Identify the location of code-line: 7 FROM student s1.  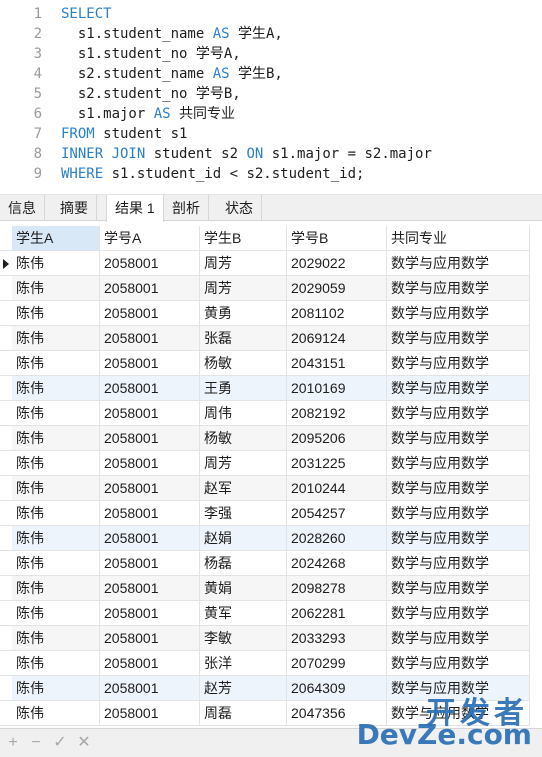
(271, 134).